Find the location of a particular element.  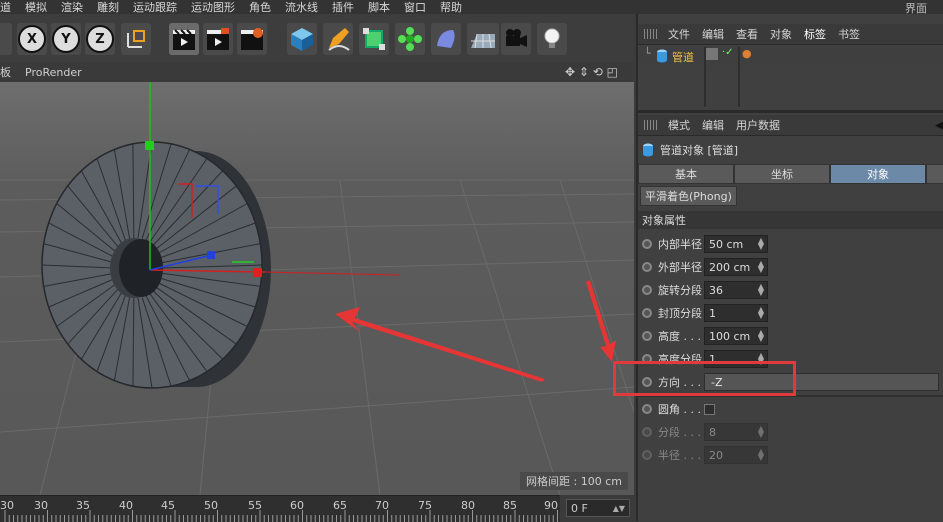

height-field: 100 cm ▲ ▼ is located at coordinates (736, 336).